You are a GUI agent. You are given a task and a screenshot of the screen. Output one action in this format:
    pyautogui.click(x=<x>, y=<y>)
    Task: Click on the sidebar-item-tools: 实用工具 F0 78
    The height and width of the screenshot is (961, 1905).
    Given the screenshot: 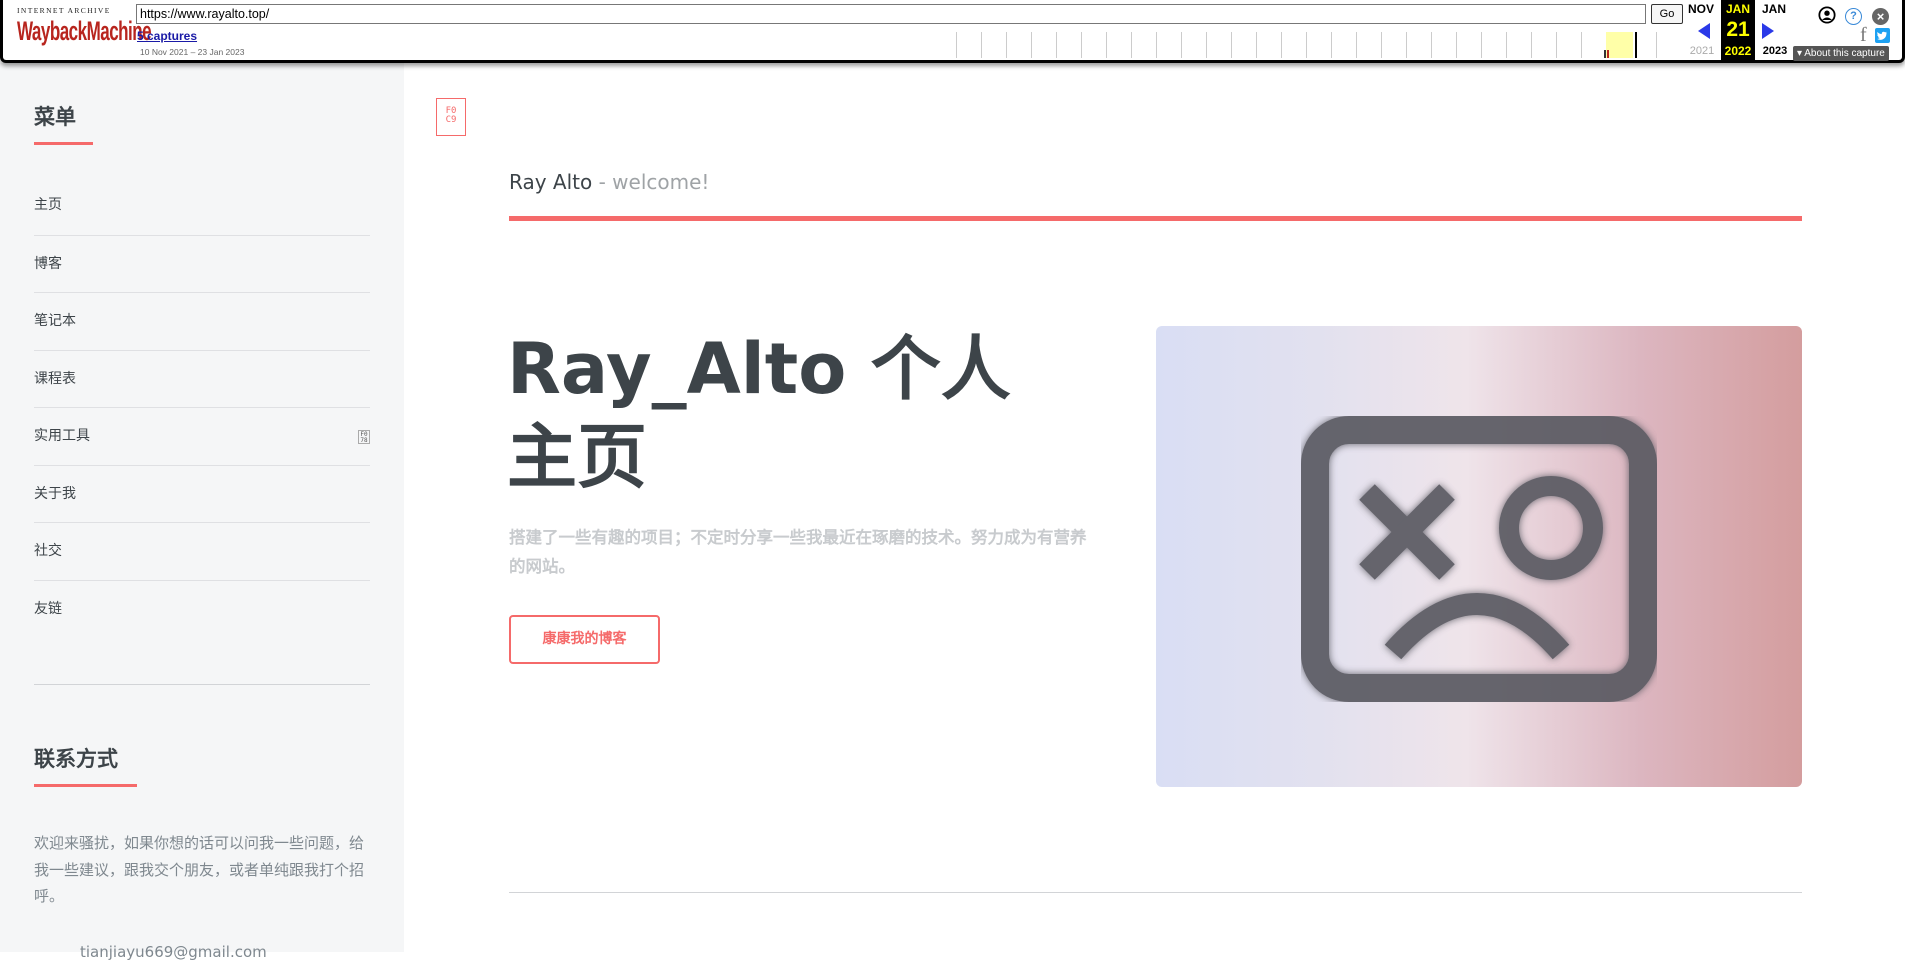 What is the action you would take?
    pyautogui.click(x=202, y=436)
    